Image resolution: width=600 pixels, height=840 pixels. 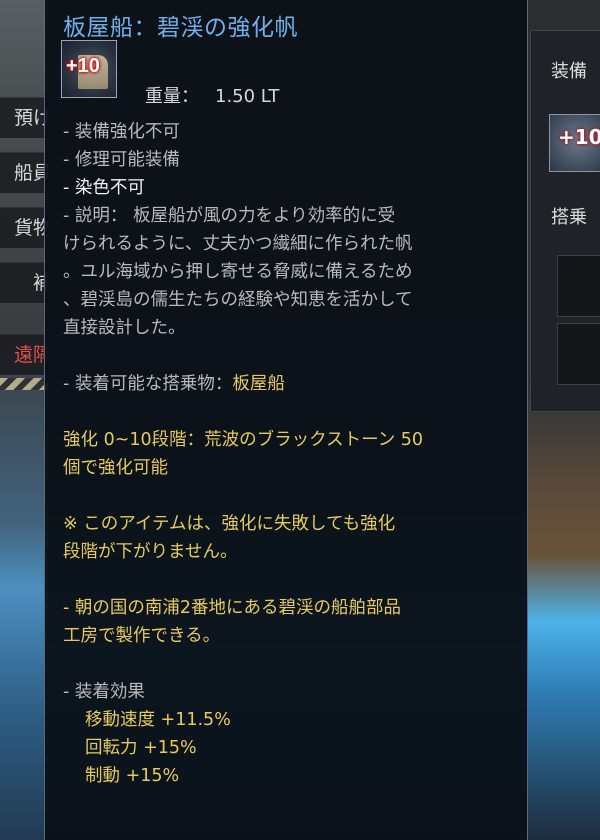 What do you see at coordinates (258, 384) in the screenshot?
I see `equippable-value: 板屋船` at bounding box center [258, 384].